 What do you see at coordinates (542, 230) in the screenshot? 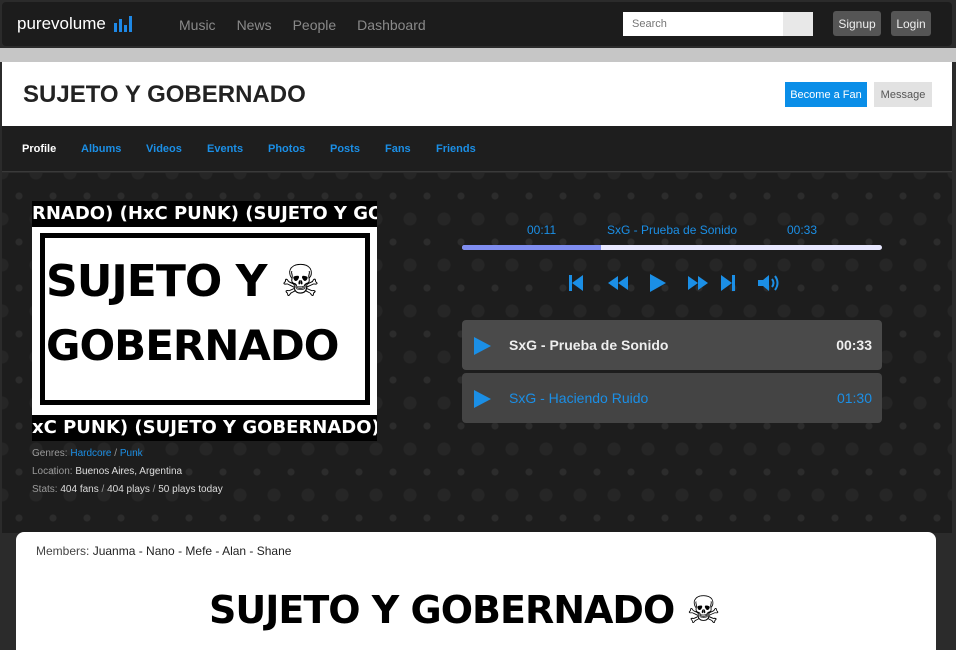
I see `elapsed-time: 00:11` at bounding box center [542, 230].